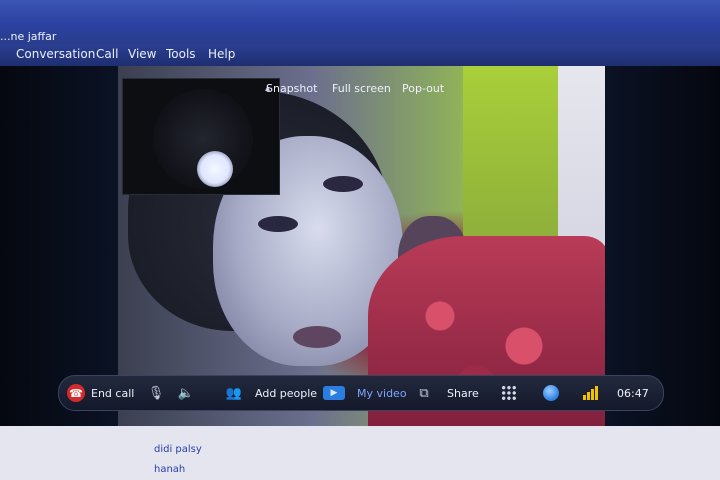 Image resolution: width=720 pixels, height=480 pixels. Describe the element at coordinates (178, 449) in the screenshot. I see `contact-item: didi palsy` at that location.